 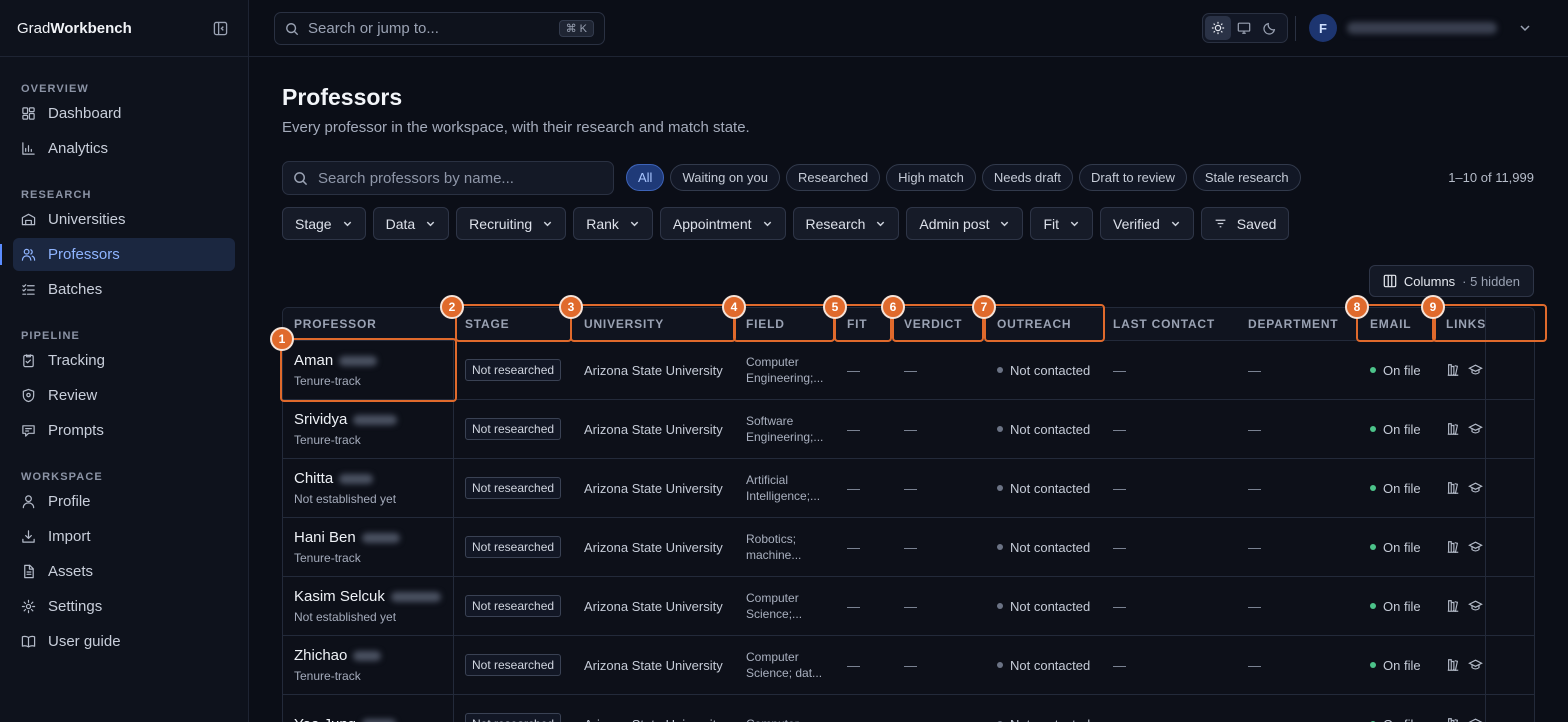 What do you see at coordinates (124, 606) in the screenshot?
I see `sidebar-item-settings: Settings` at bounding box center [124, 606].